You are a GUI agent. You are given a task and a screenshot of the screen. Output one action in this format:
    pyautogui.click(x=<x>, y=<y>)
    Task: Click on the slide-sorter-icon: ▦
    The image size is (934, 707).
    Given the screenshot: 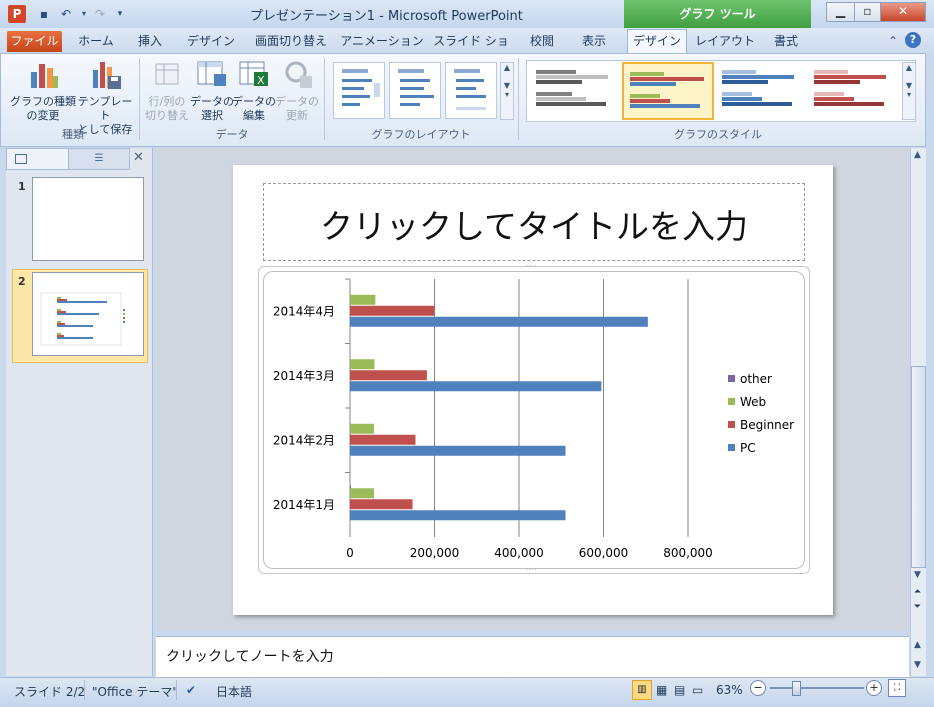 What is the action you would take?
    pyautogui.click(x=661, y=690)
    